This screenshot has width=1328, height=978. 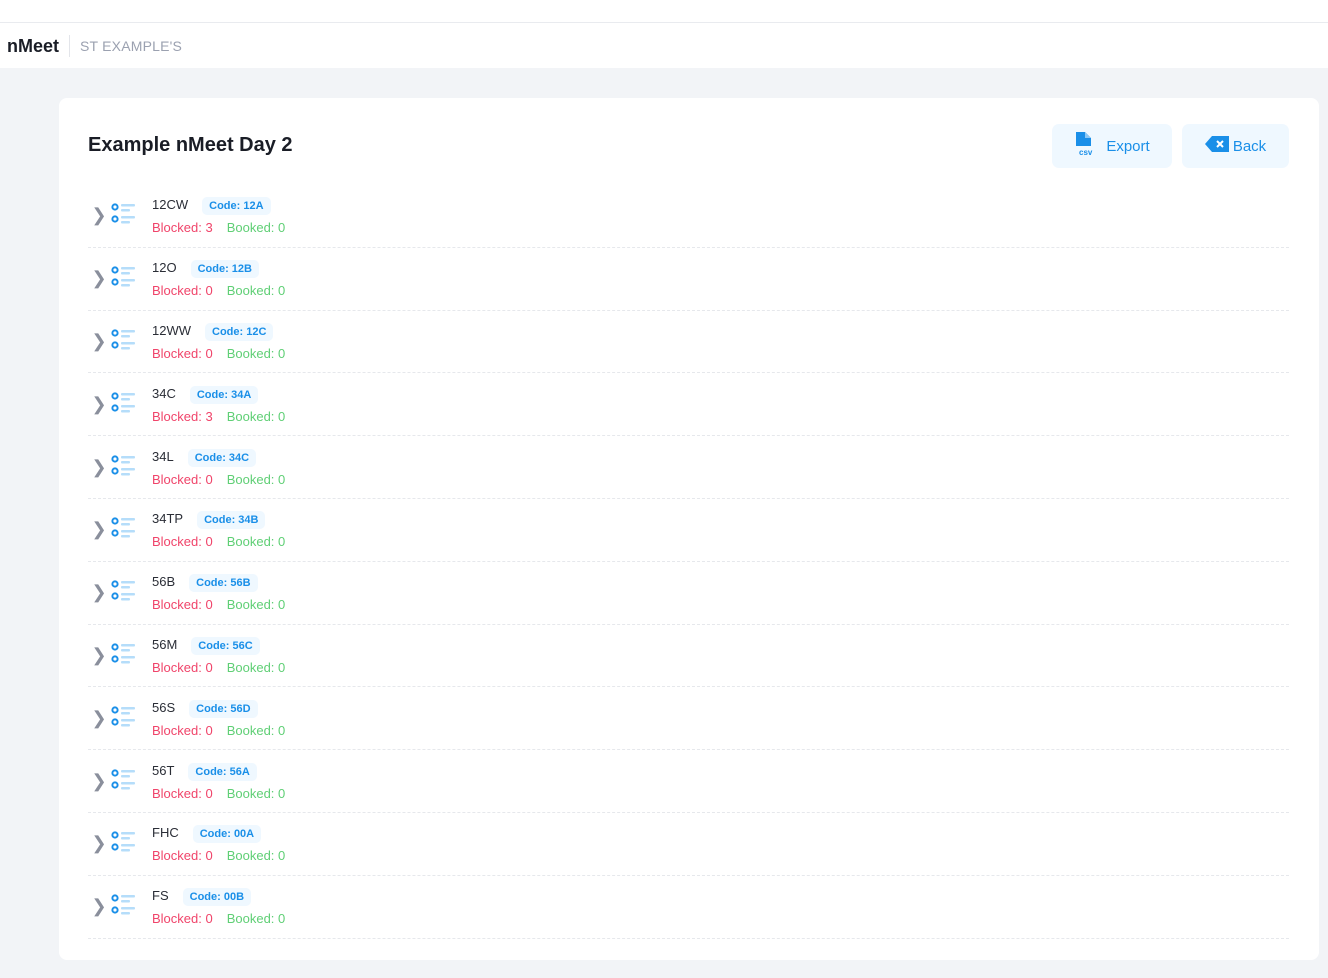 What do you see at coordinates (224, 269) in the screenshot?
I see `code-badge: Code: 12B` at bounding box center [224, 269].